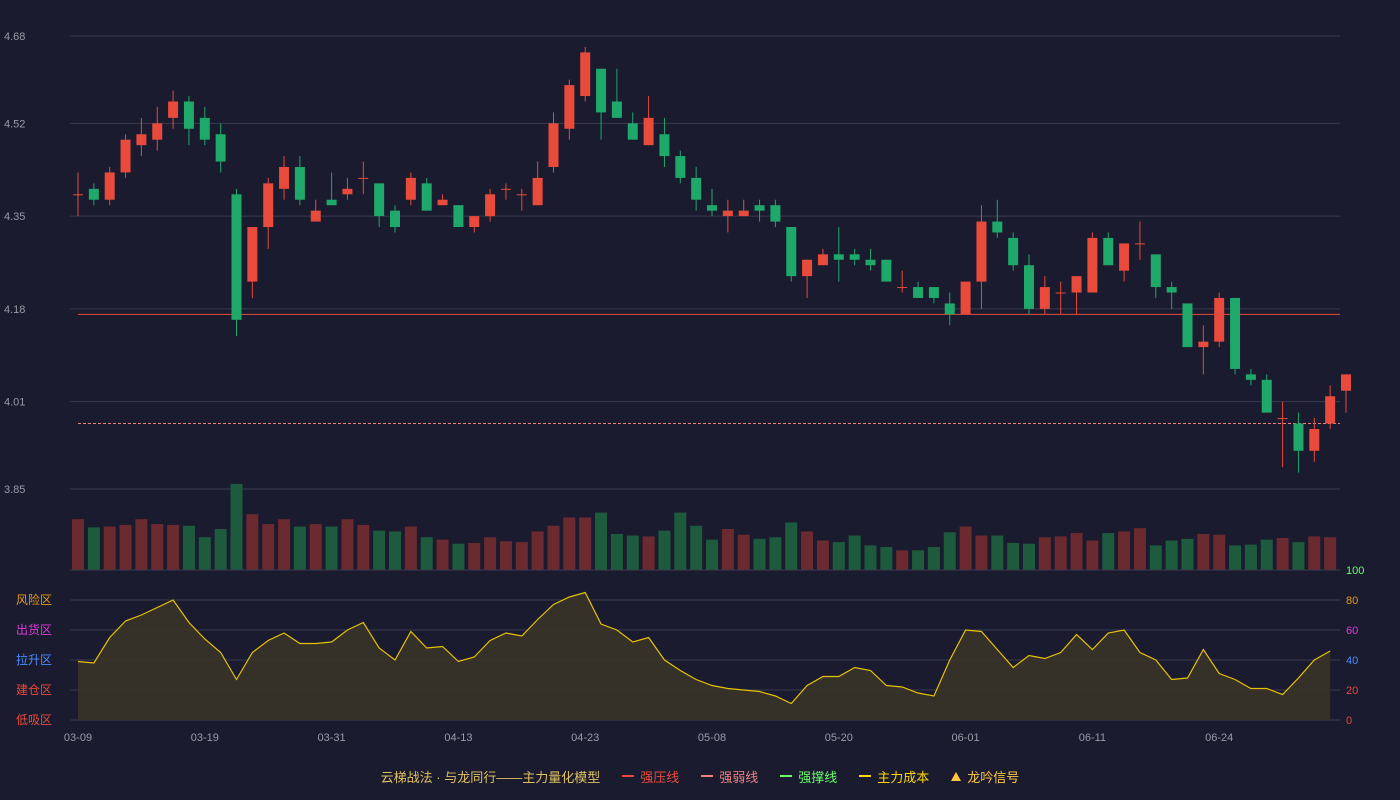 The width and height of the screenshot is (1400, 800). I want to click on indicator-tick-label: 80, so click(1352, 601).